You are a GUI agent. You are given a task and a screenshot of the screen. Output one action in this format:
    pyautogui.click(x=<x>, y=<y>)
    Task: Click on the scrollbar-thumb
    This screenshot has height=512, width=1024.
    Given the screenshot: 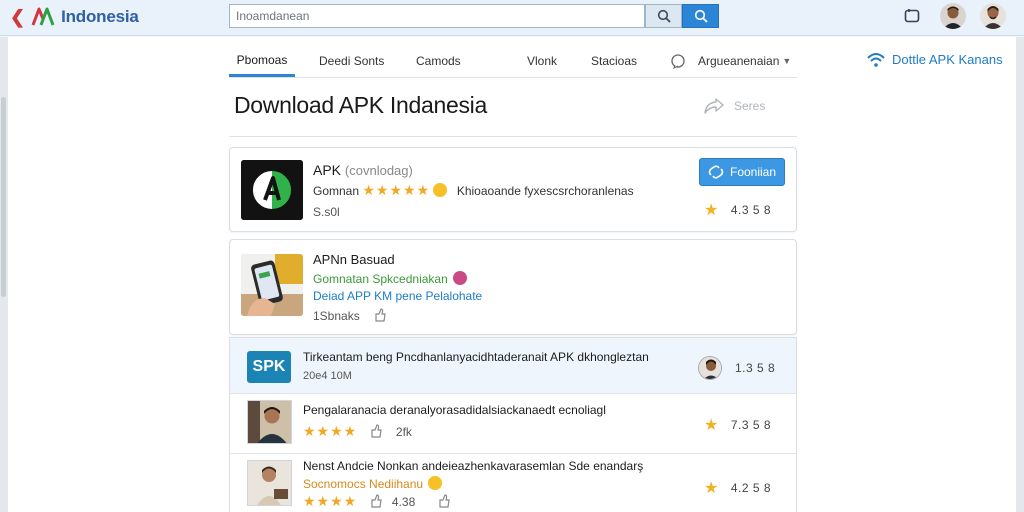 What is the action you would take?
    pyautogui.click(x=3, y=197)
    